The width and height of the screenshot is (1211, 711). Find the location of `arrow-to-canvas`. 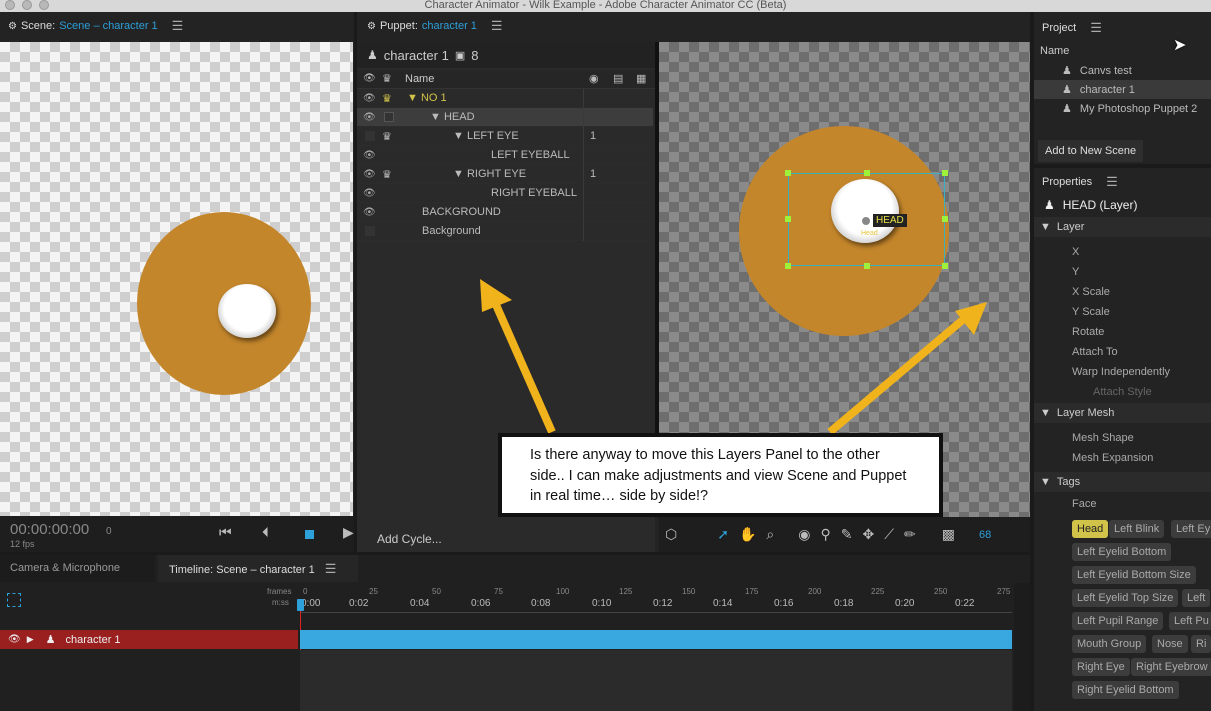

arrow-to-canvas is located at coordinates (897, 375).